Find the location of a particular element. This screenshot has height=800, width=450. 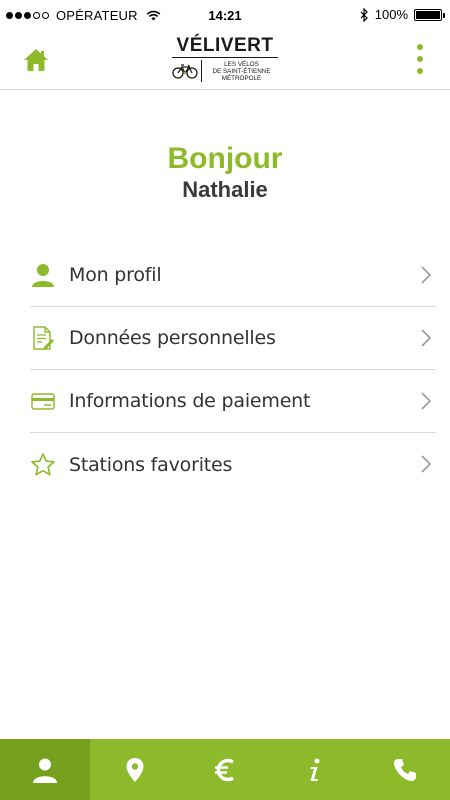

menu-item-informations-de-paiement: Informations de paiement is located at coordinates (233, 401).